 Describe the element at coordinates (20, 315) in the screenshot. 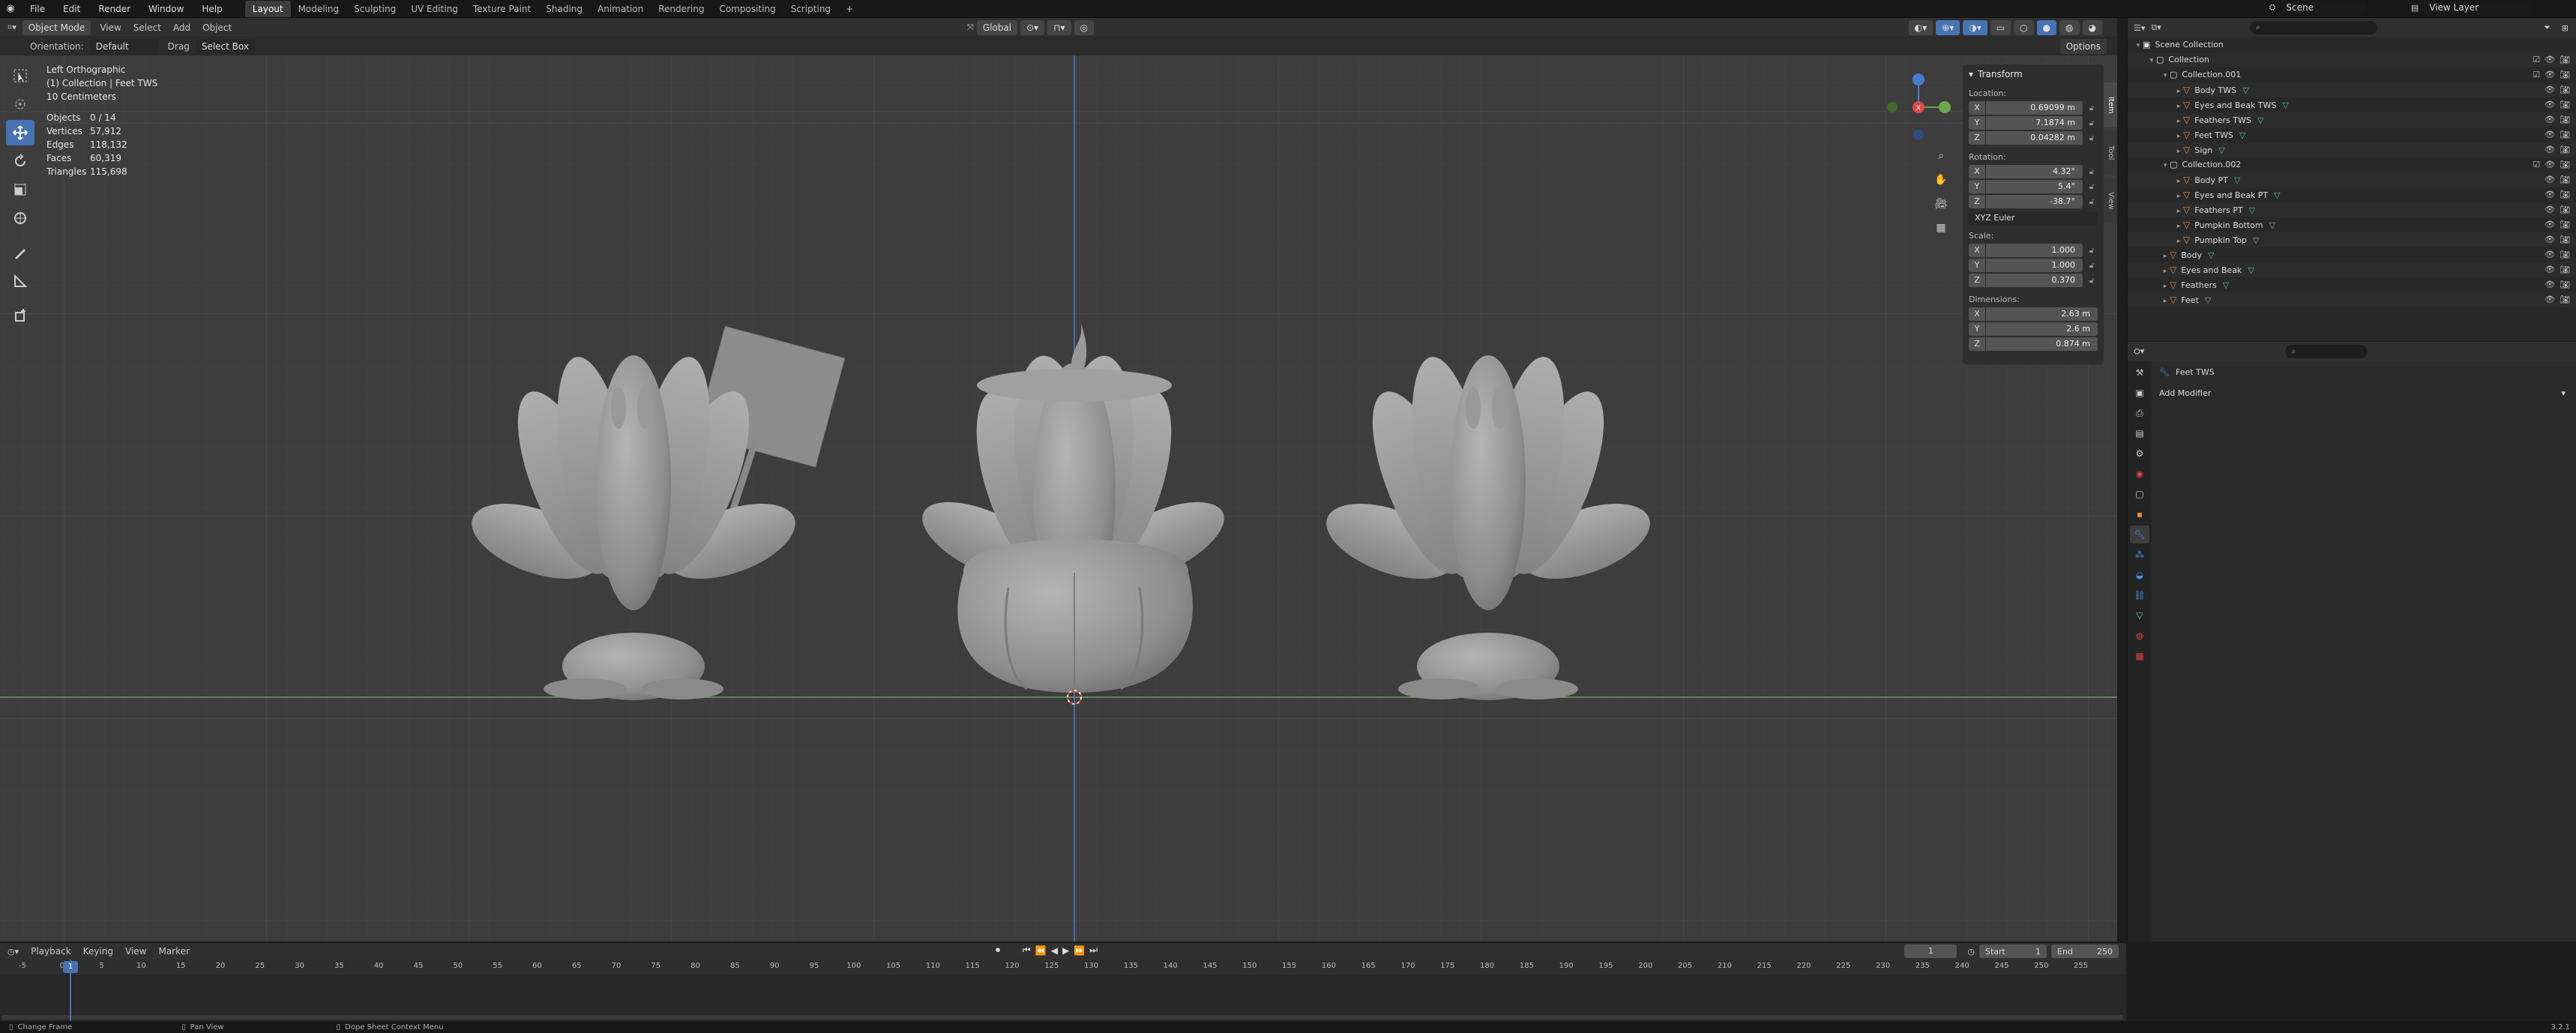

I see `add-cube-tool-icon` at that location.